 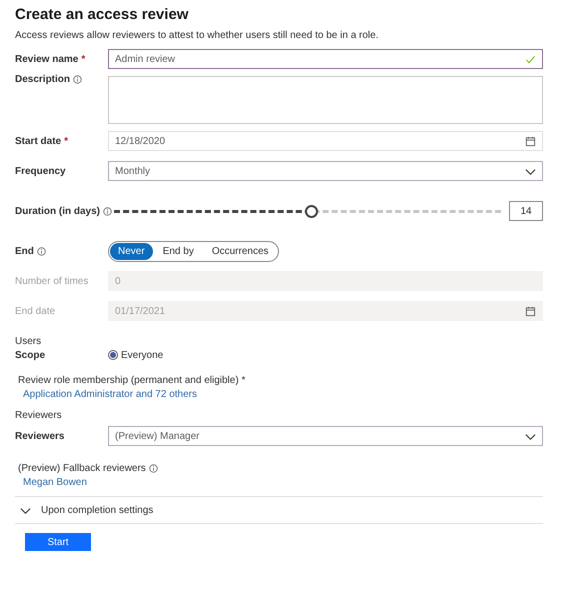 I want to click on field-label: Scope, so click(x=30, y=355).